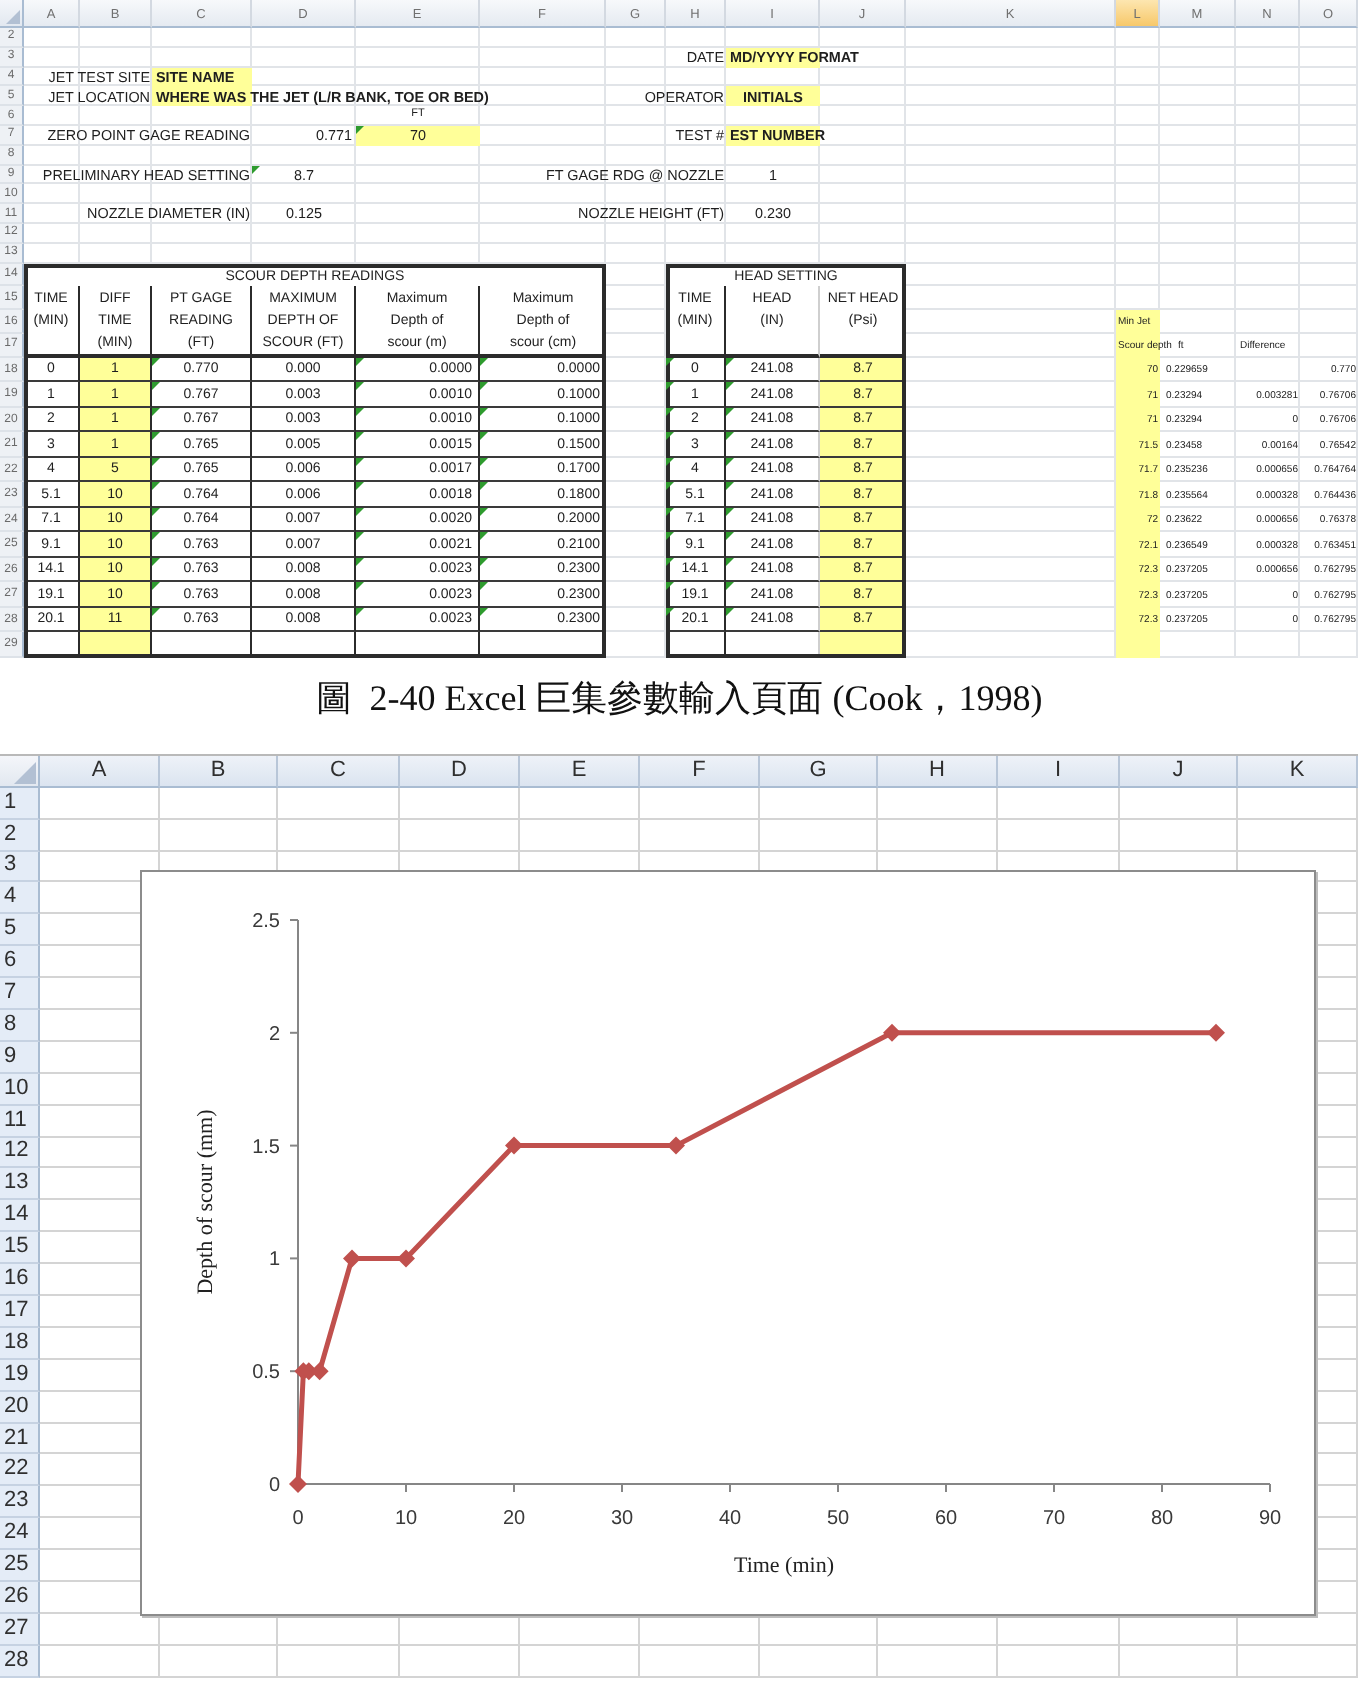 This screenshot has height=1698, width=1358. Describe the element at coordinates (266, 921) in the screenshot. I see `y-tick-label: 2.5` at that location.